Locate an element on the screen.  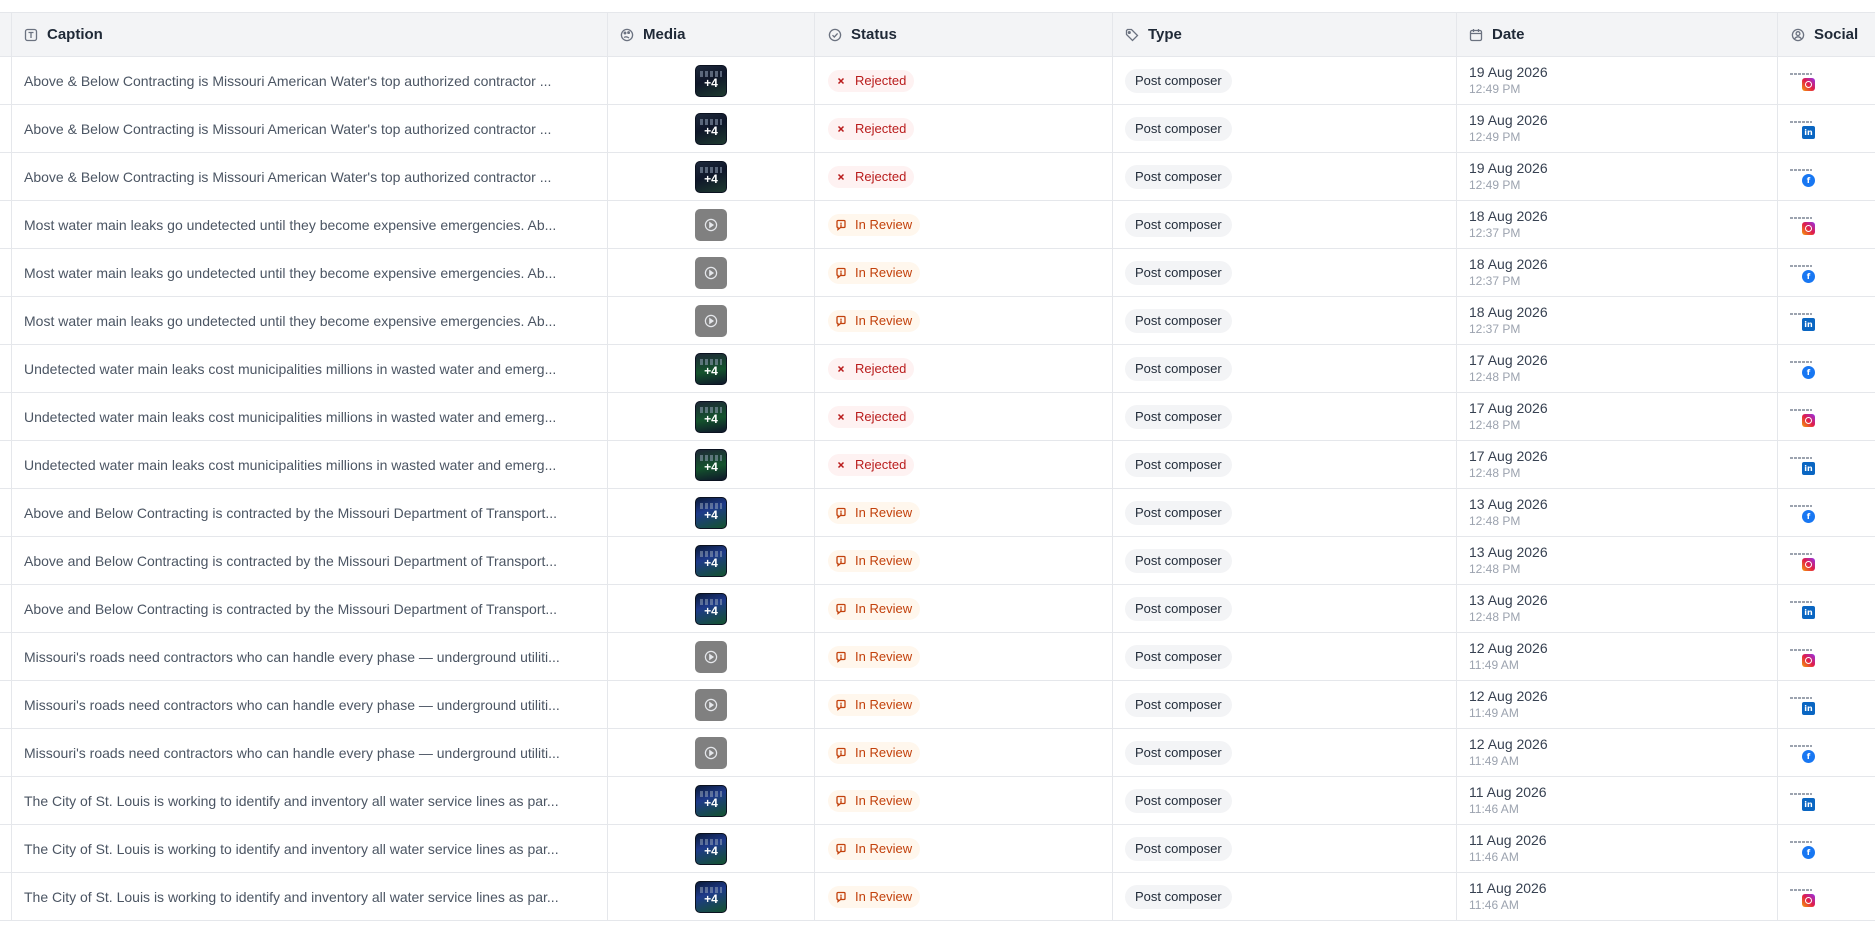
date-cell: 19 Aug 2026 12:49 PM is located at coordinates (1617, 80).